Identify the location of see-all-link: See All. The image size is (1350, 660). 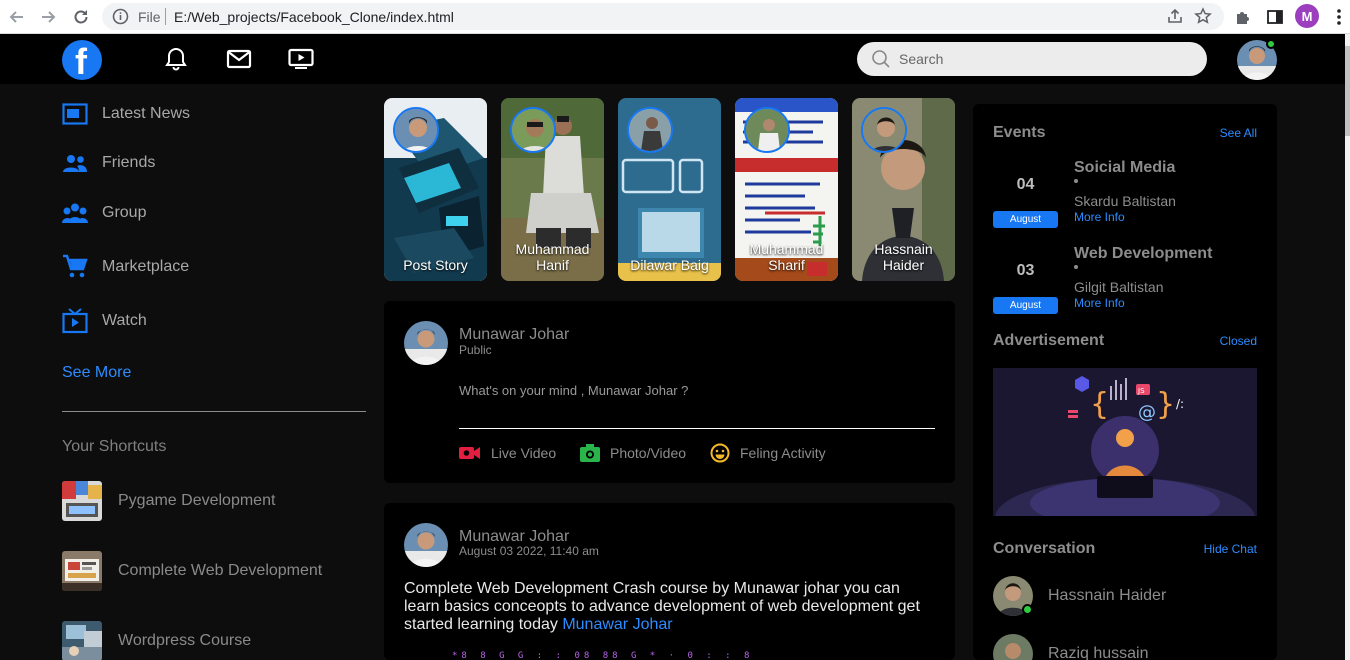
(1238, 133).